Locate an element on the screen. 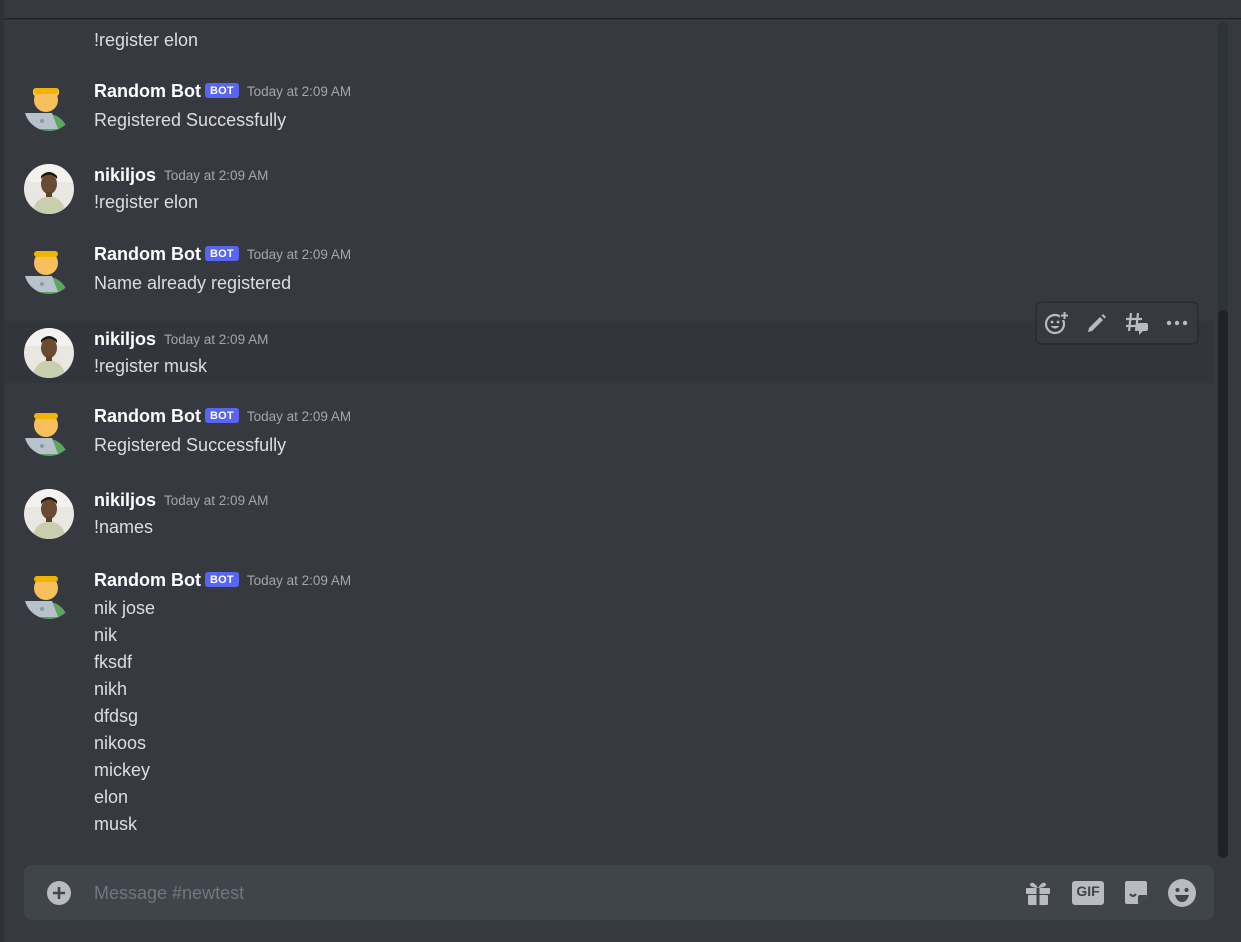  message-text: musk is located at coordinates (116, 824).